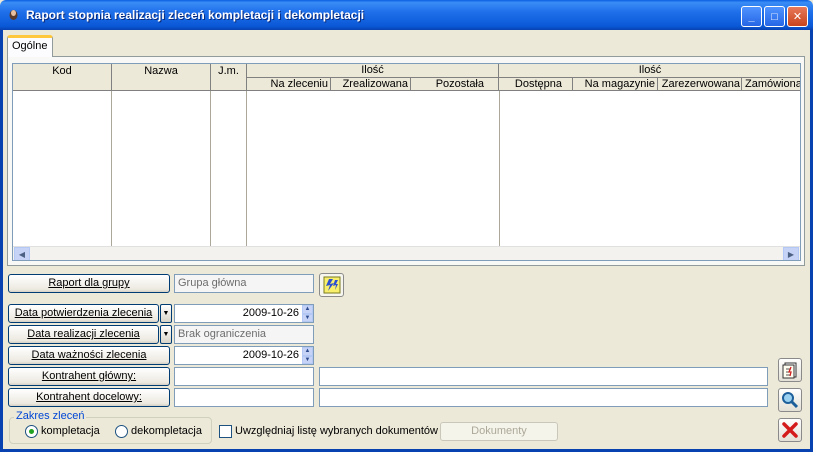  I want to click on raport-grupa-field: Grupa główna, so click(244, 283).